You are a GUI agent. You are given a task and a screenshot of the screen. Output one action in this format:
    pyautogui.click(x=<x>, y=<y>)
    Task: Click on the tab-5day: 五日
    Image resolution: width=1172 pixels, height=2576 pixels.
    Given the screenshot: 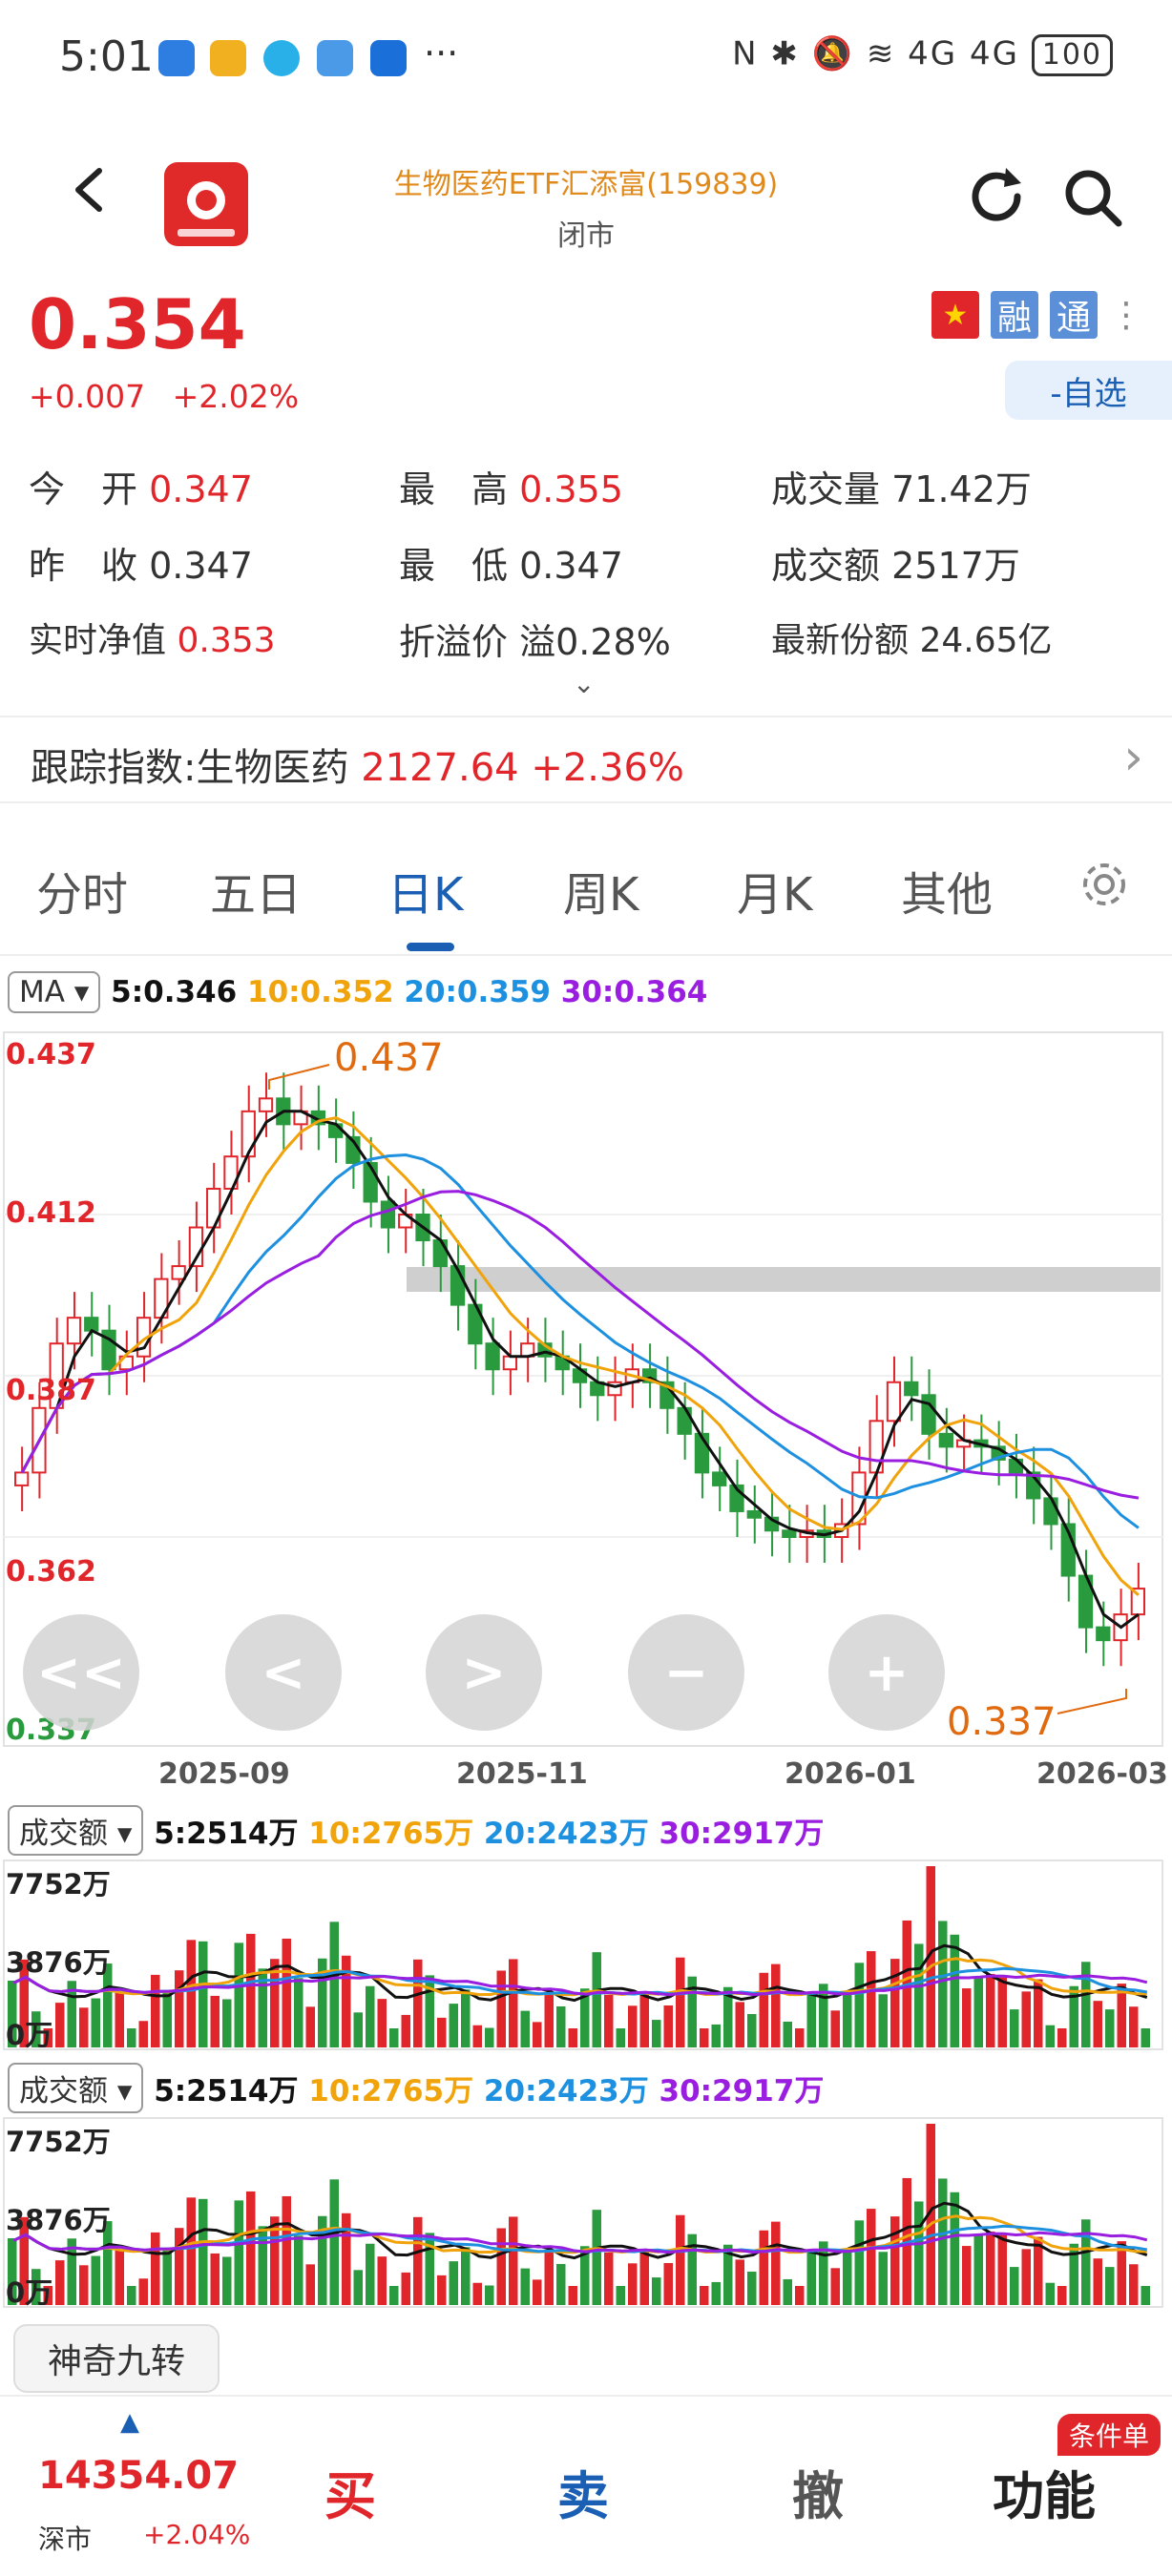 What is the action you would take?
    pyautogui.click(x=256, y=890)
    